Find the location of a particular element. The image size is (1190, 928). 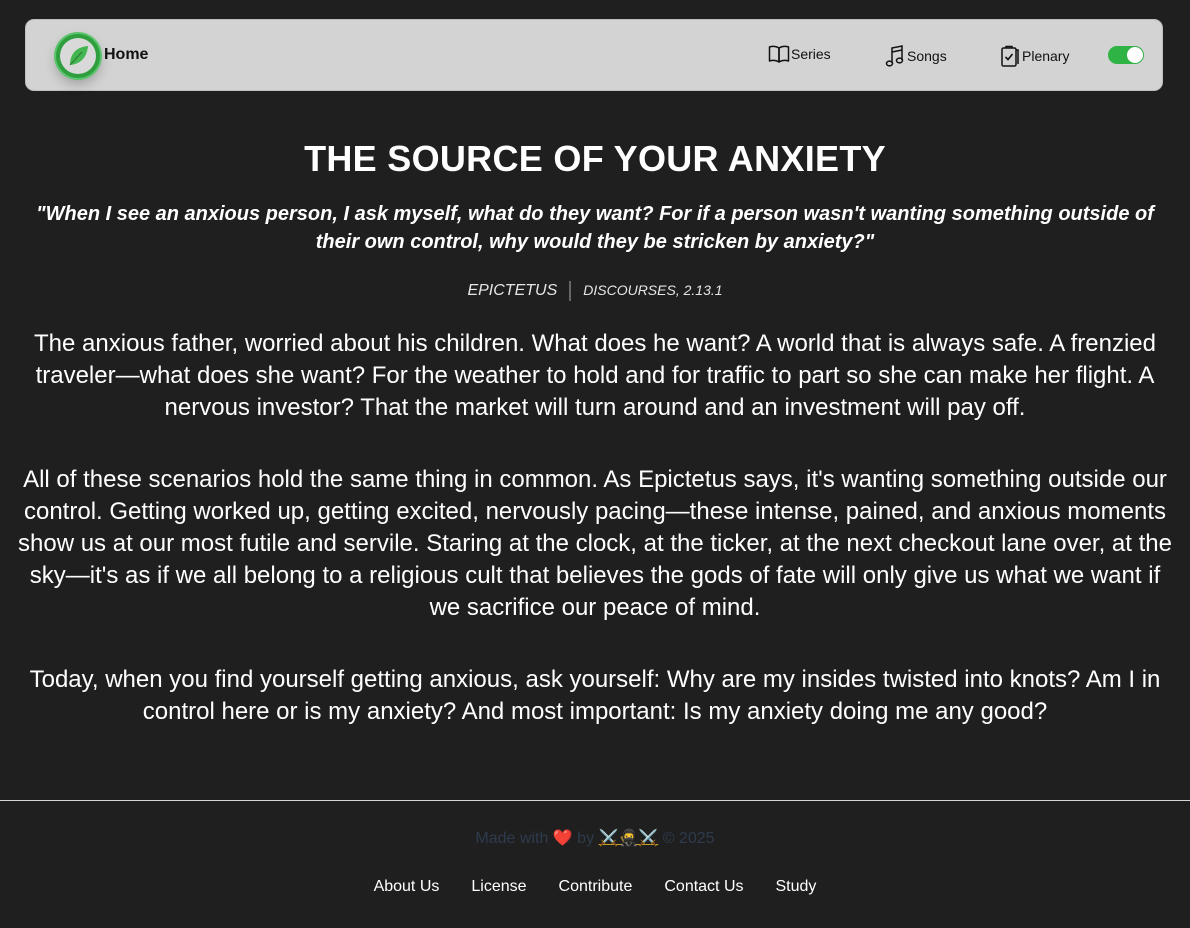

leaf-logo-icon is located at coordinates (78, 56).